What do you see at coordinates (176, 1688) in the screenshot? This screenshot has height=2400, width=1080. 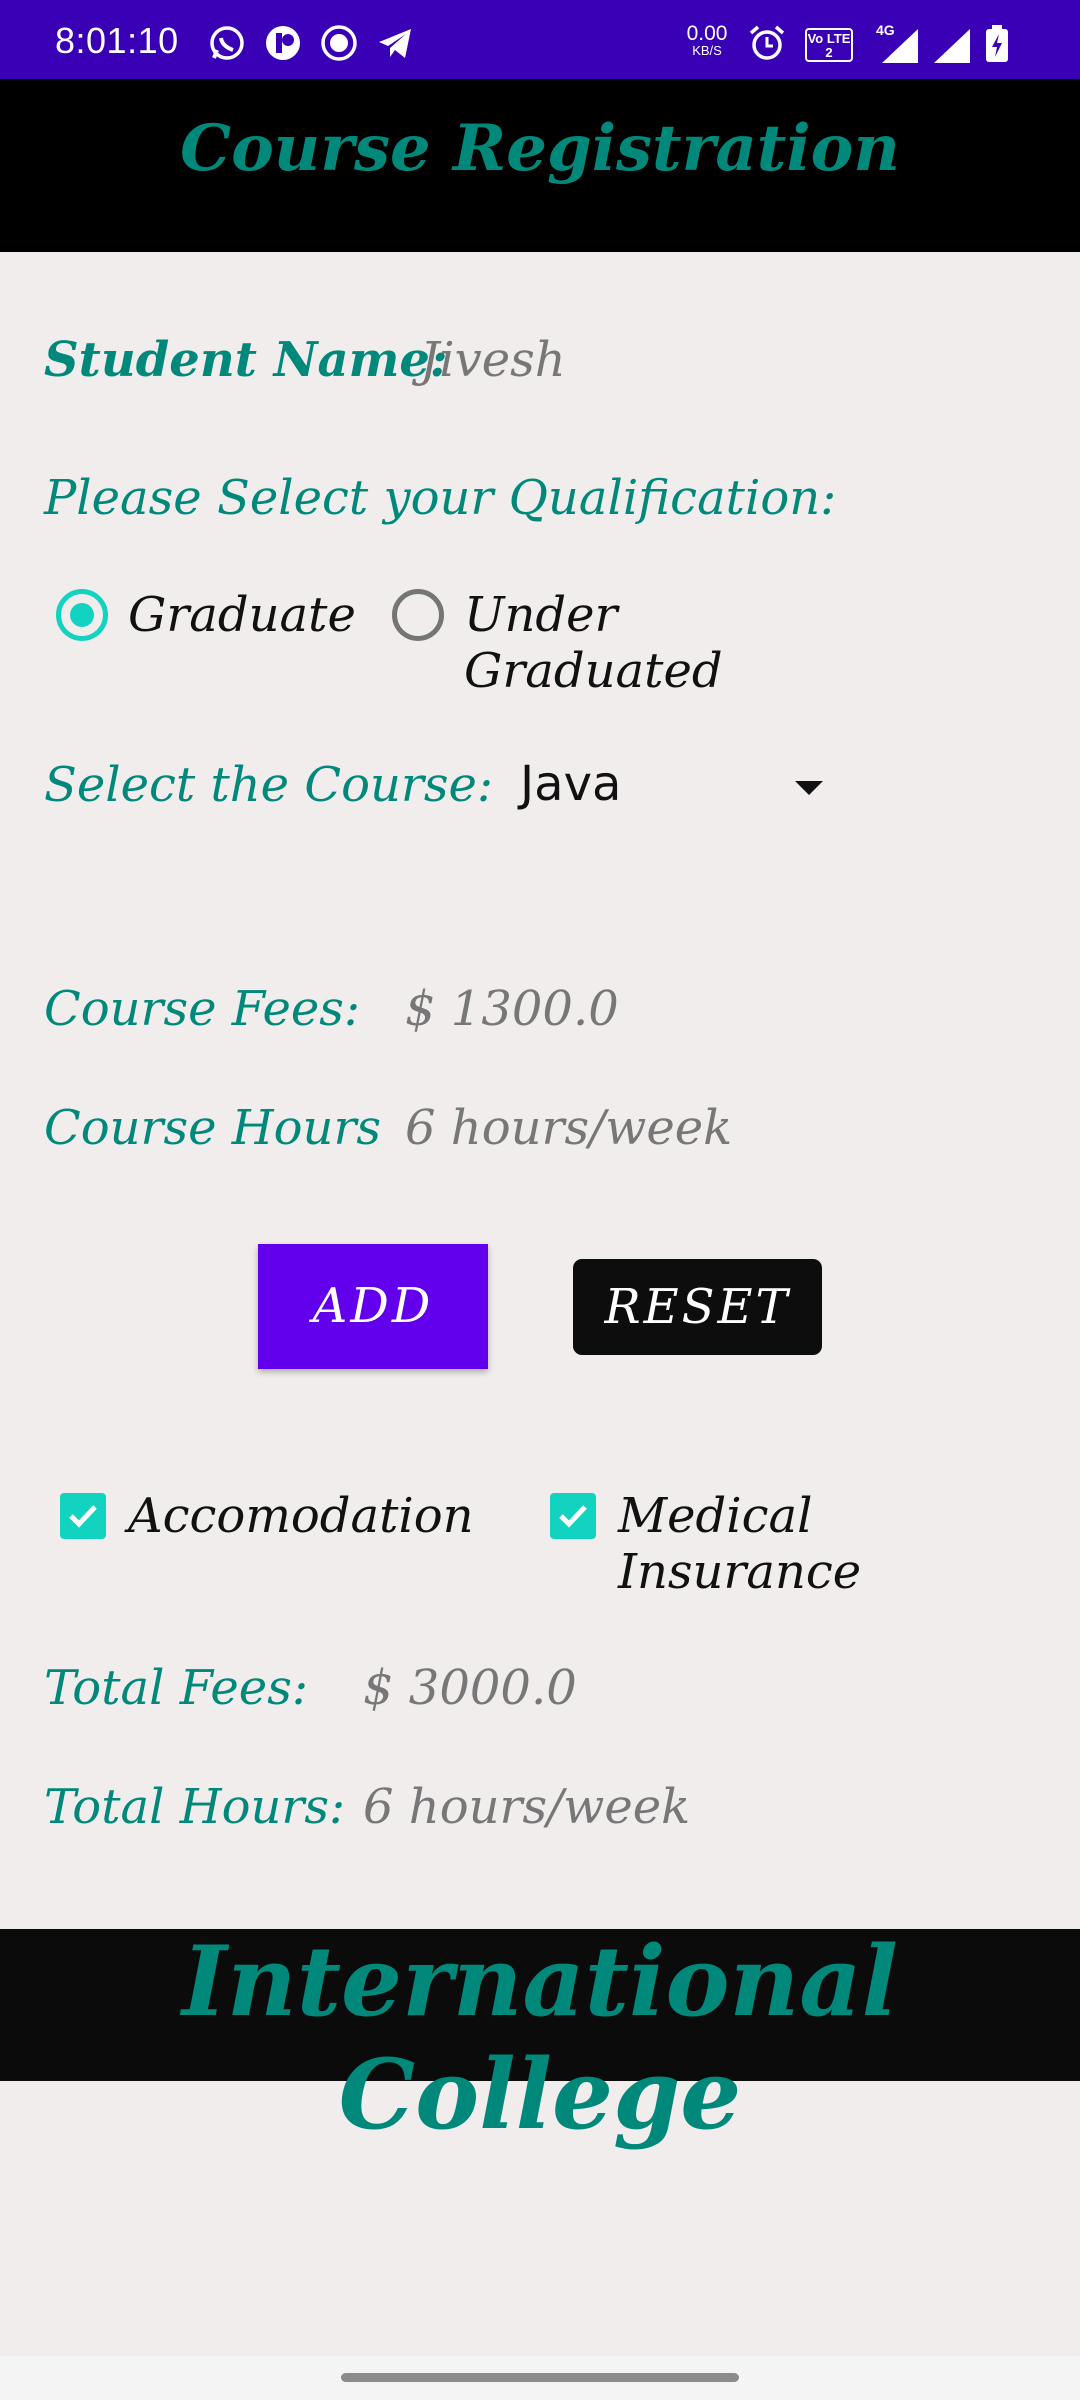 I see `total-fees-label: Total Fees:` at bounding box center [176, 1688].